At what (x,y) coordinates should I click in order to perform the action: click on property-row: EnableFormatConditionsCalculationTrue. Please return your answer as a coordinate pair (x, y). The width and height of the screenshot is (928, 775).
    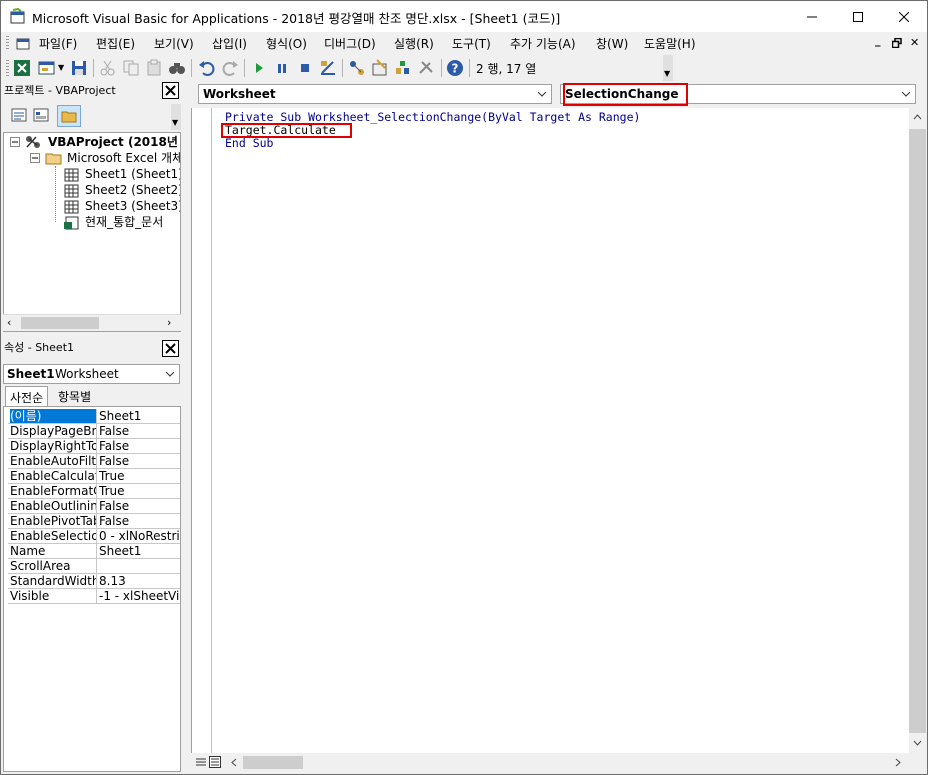
    Looking at the image, I should click on (94, 491).